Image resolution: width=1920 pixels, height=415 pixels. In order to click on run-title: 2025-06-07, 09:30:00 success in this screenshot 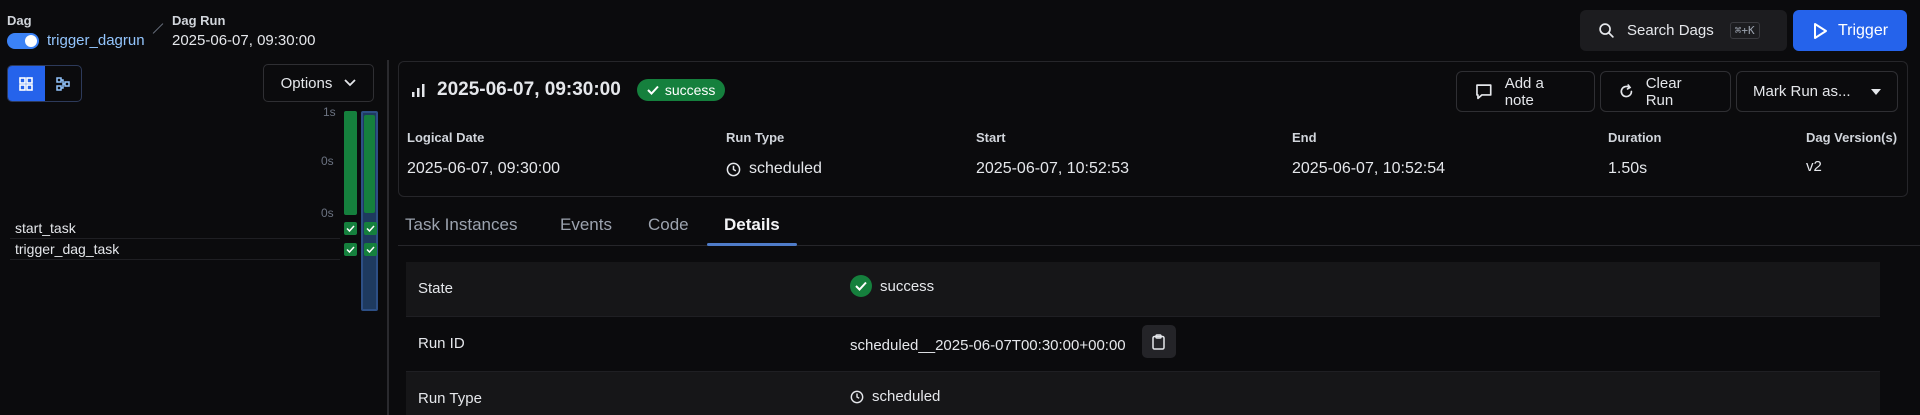, I will do `click(568, 90)`.